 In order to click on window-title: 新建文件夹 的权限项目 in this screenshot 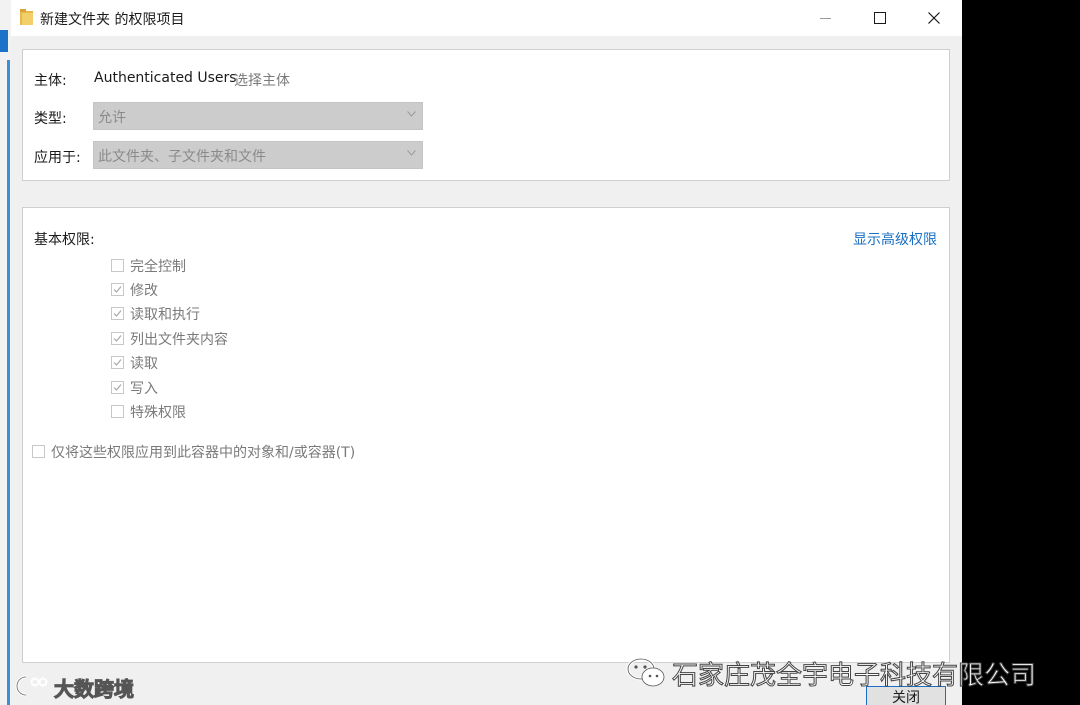, I will do `click(112, 20)`.